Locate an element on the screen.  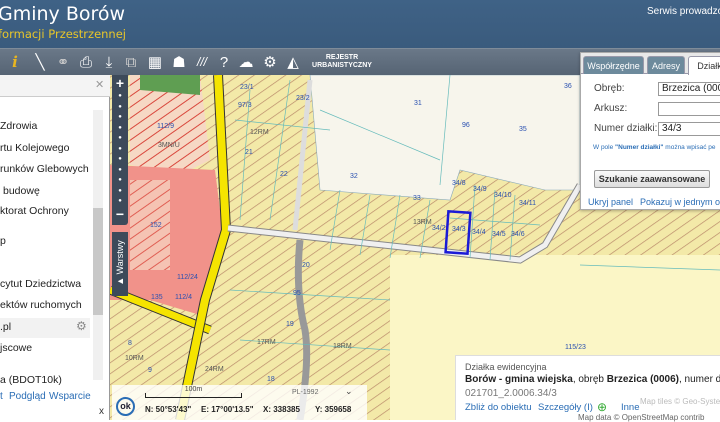
close-icon: ✕ is located at coordinates (99, 84).